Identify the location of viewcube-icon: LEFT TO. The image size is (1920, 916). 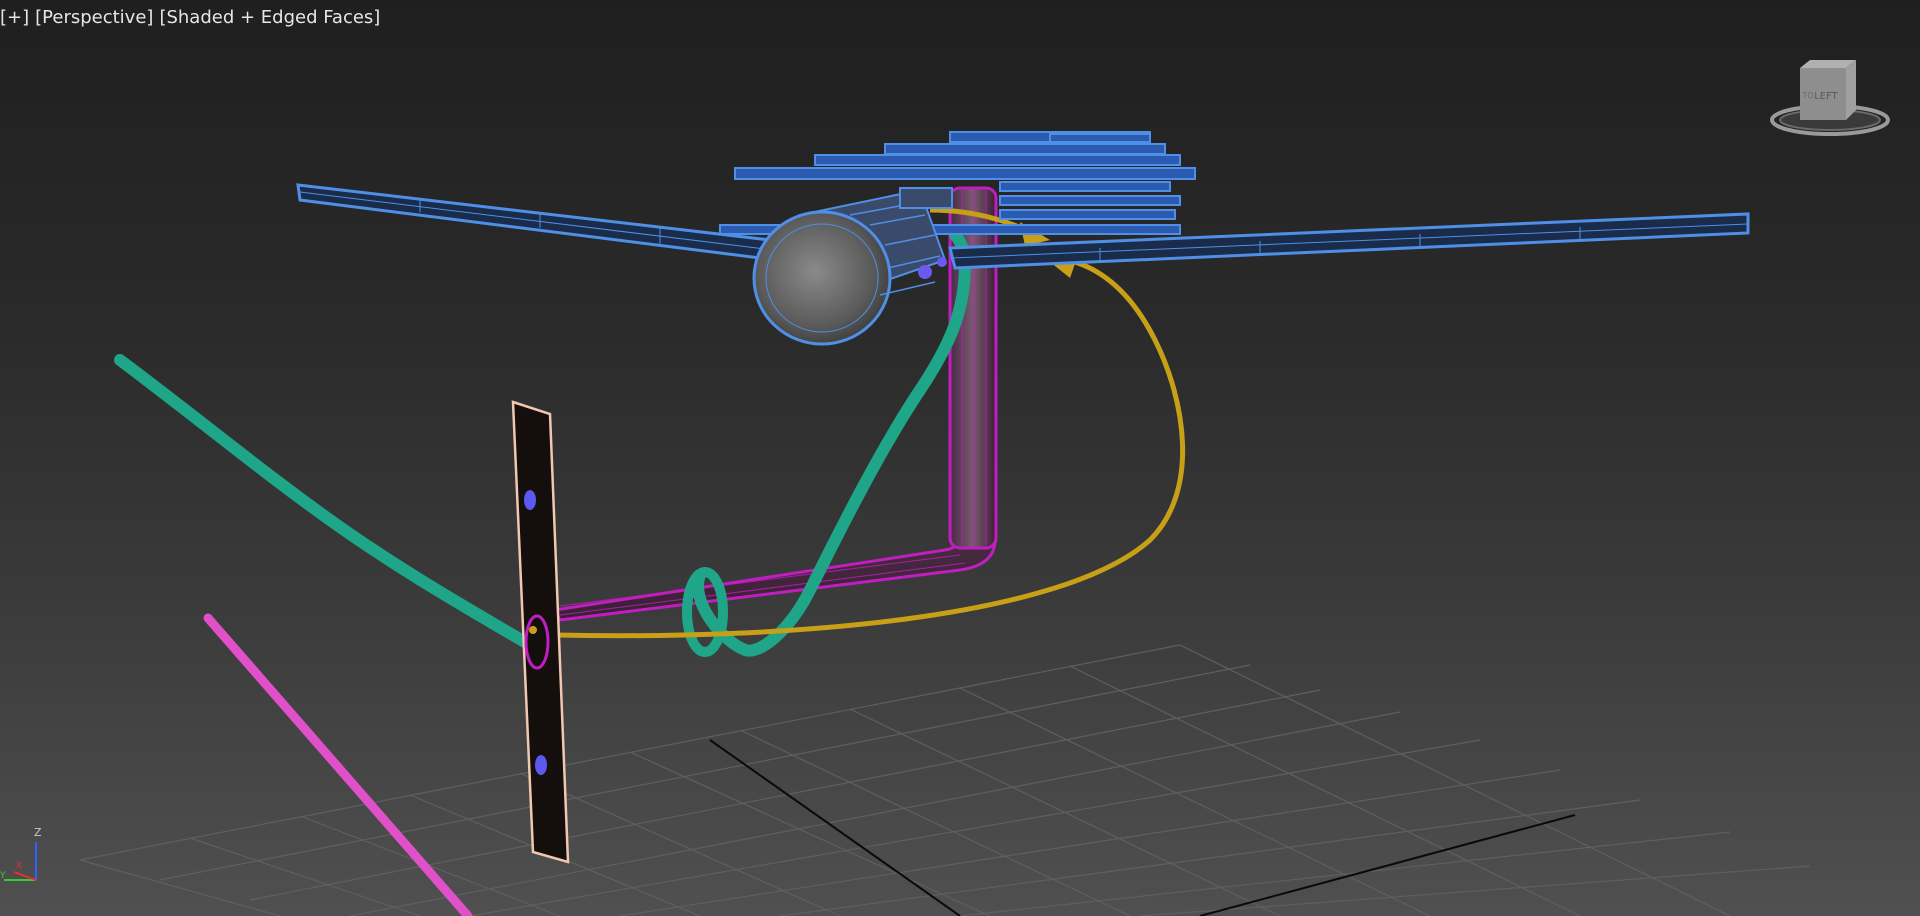
(1833, 99).